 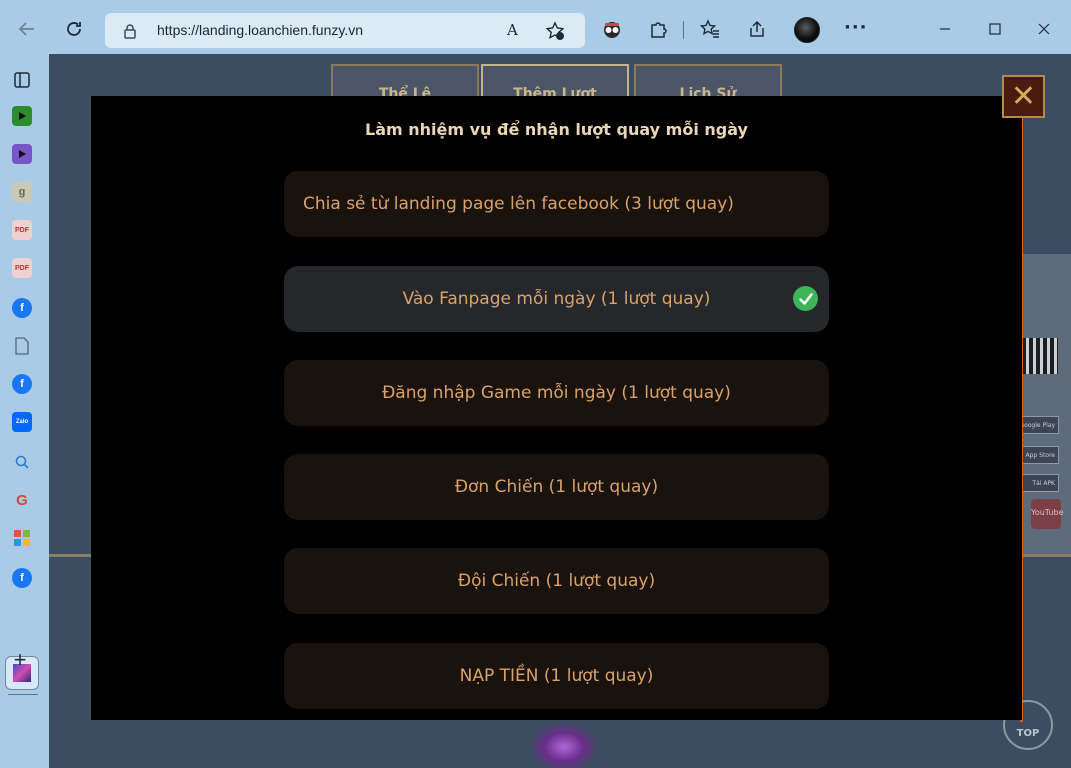 I want to click on browser-toolbar: https://landing.loanchien.funzy.vn A ···, so click(x=535, y=29).